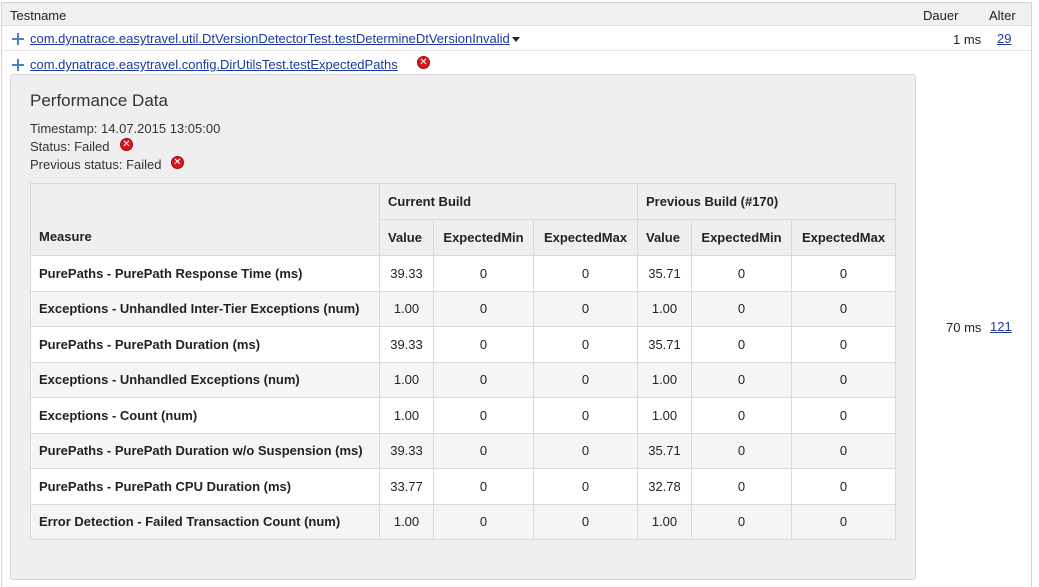  I want to click on test-dauer: 1 ms, so click(967, 39).